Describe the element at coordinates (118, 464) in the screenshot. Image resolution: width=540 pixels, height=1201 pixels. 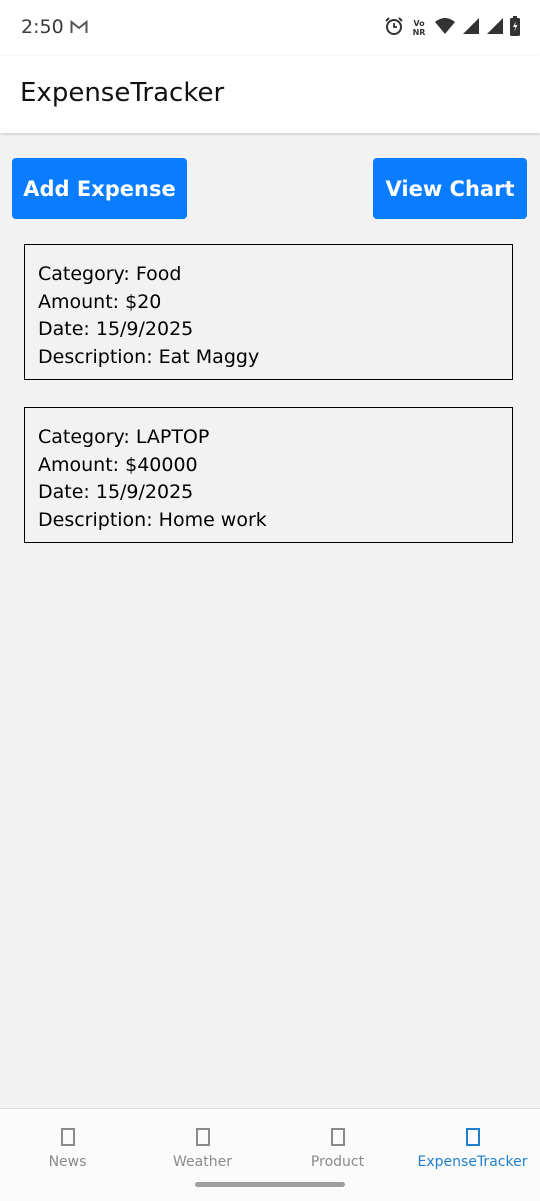
I see `expense-amount: Amount: $40000` at that location.